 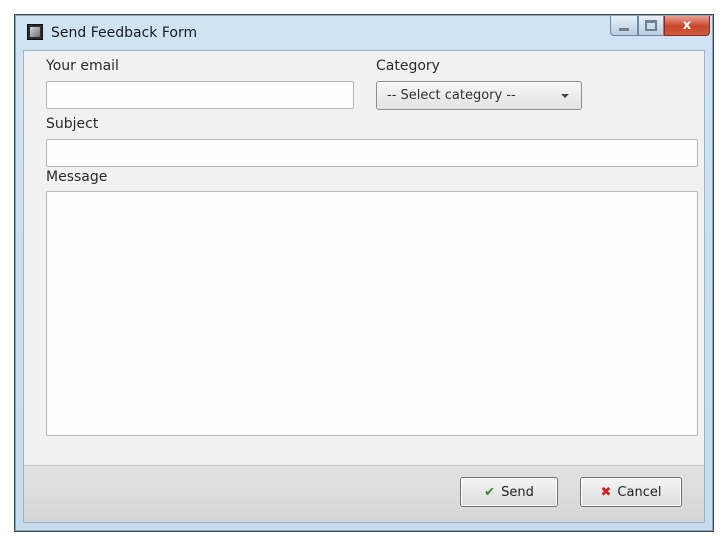 What do you see at coordinates (517, 492) in the screenshot?
I see `send-button-label: Send` at bounding box center [517, 492].